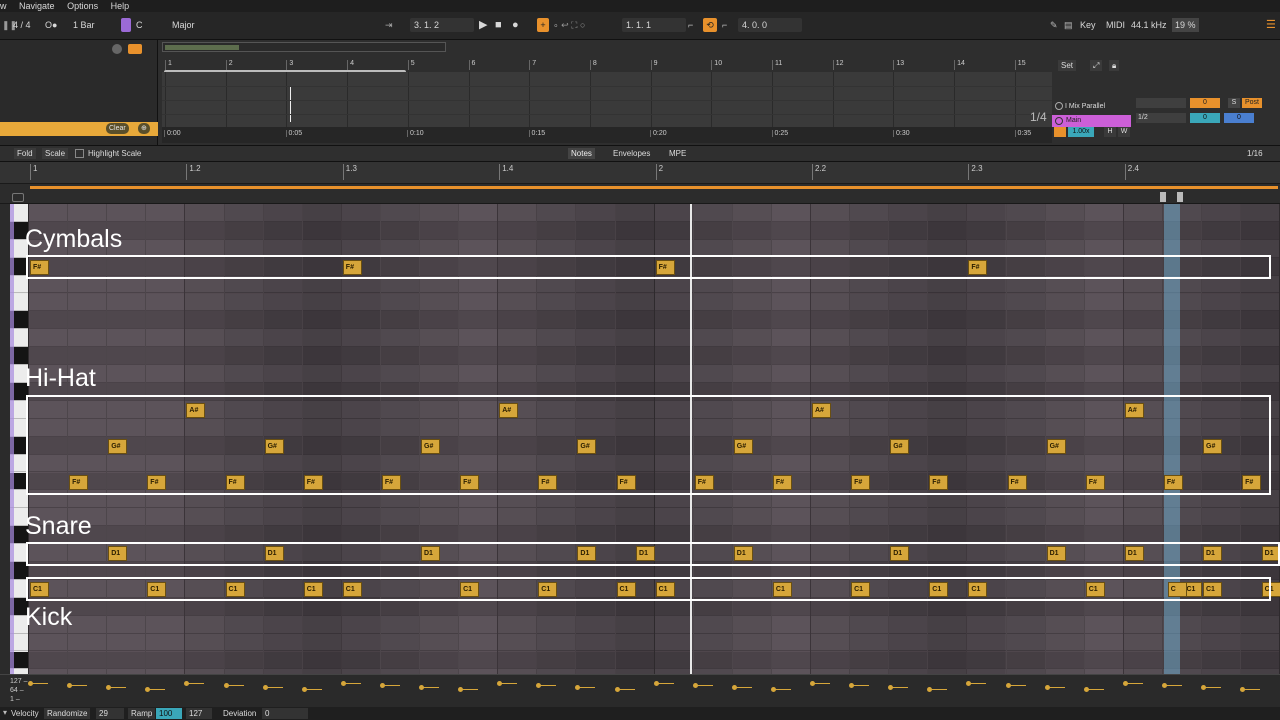 The height and width of the screenshot is (720, 1280). What do you see at coordinates (199, 713) in the screenshot?
I see `ramp-end-value: 127` at bounding box center [199, 713].